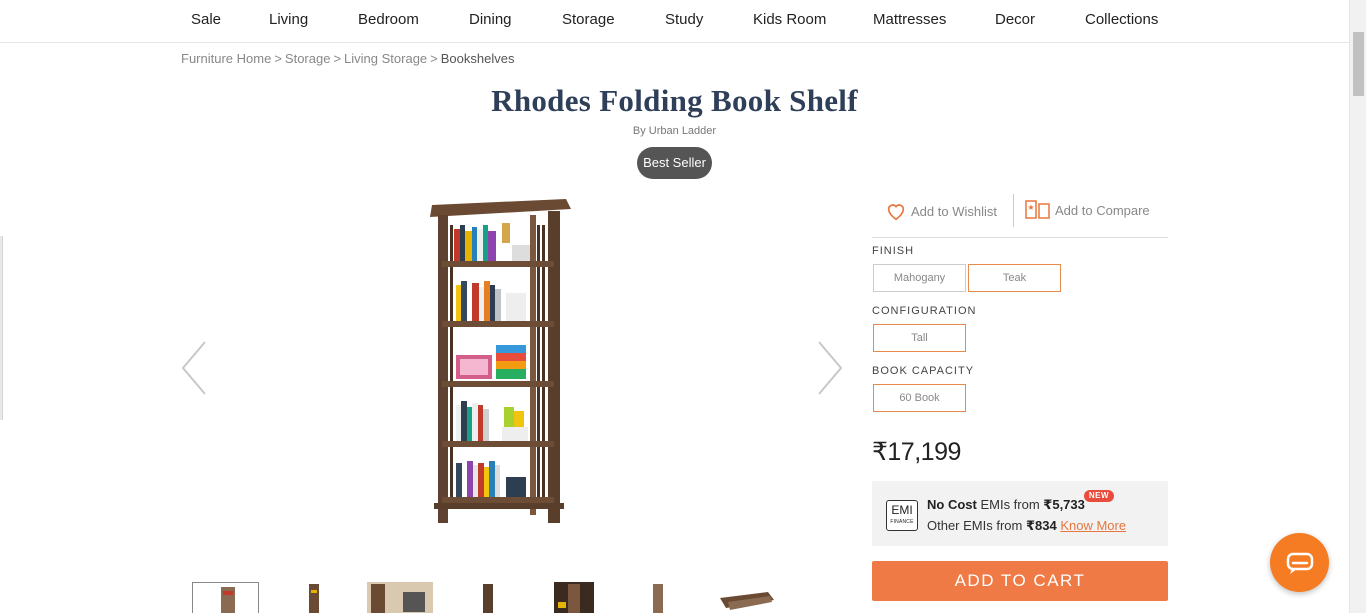 The height and width of the screenshot is (613, 1366). What do you see at coordinates (674, 131) in the screenshot?
I see `product-brand: By Urban Ladder` at bounding box center [674, 131].